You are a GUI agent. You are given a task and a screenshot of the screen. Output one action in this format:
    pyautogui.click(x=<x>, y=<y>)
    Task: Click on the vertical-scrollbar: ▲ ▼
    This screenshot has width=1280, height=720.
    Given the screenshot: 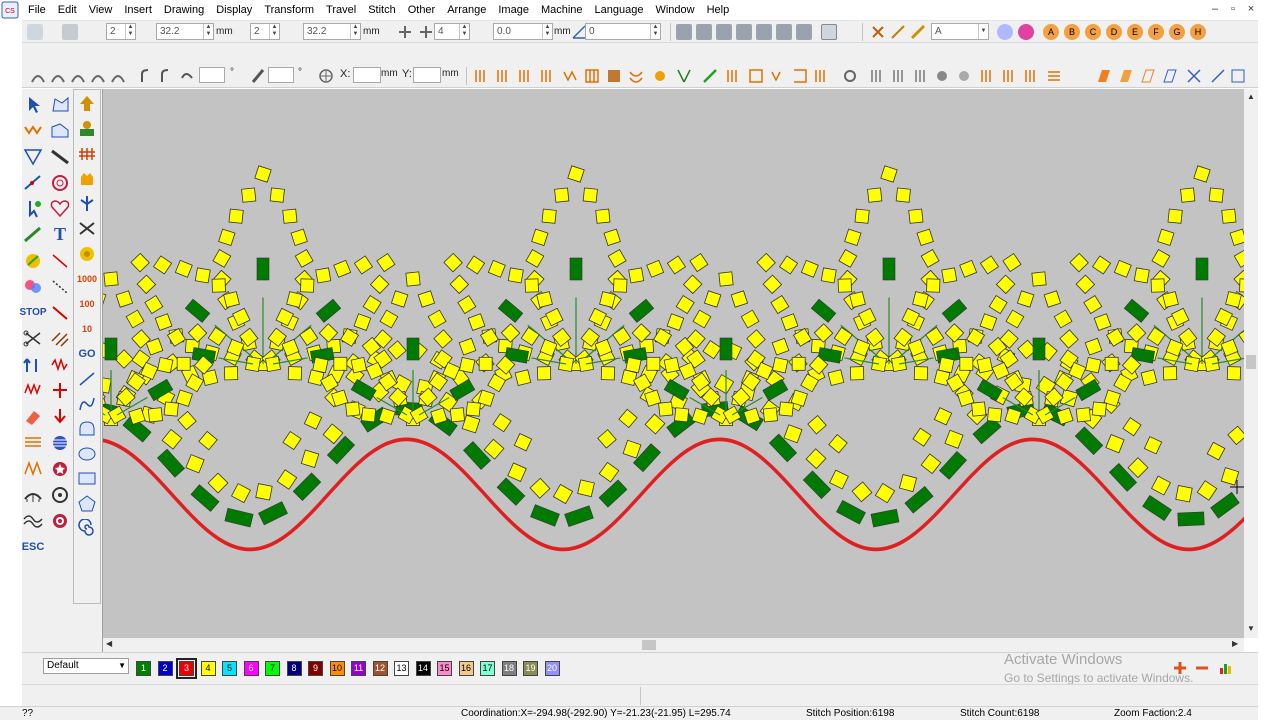 What is the action you would take?
    pyautogui.click(x=1251, y=363)
    